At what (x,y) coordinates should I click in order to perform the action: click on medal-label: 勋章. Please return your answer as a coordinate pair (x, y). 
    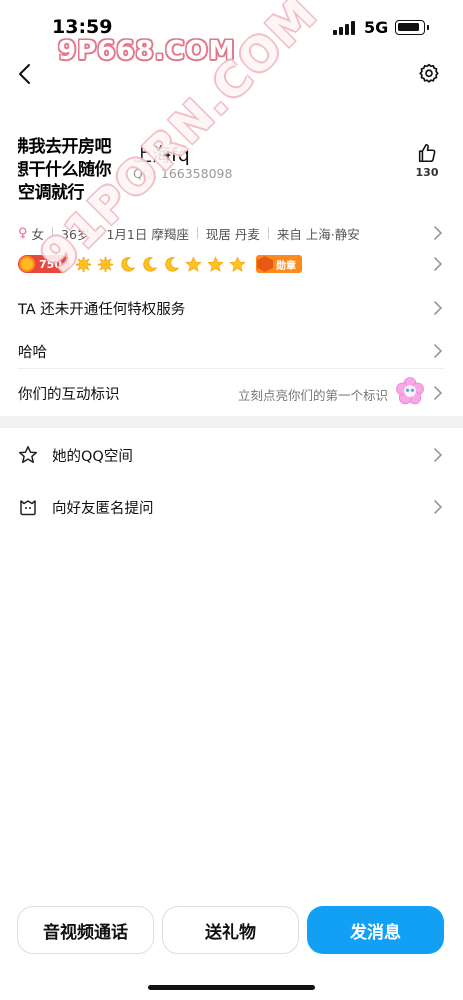
    Looking at the image, I should click on (286, 266).